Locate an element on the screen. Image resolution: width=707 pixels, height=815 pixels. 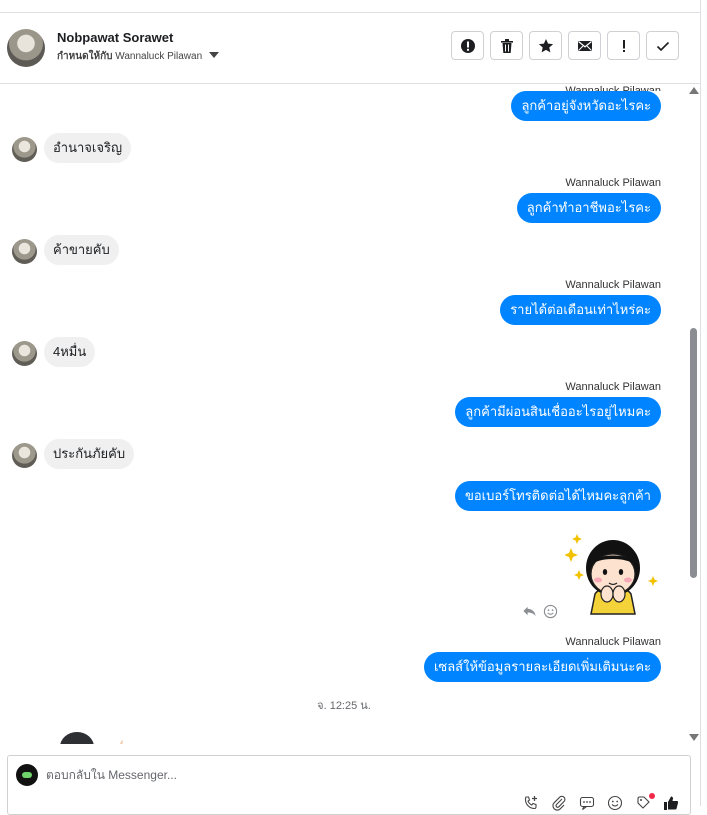
spam-alert-icon is located at coordinates (467, 45).